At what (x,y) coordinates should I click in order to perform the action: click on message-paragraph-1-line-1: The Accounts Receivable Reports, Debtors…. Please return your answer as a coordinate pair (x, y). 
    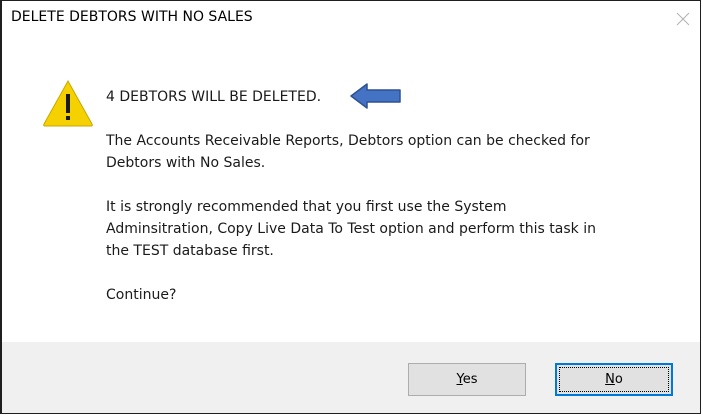
    Looking at the image, I should click on (348, 141).